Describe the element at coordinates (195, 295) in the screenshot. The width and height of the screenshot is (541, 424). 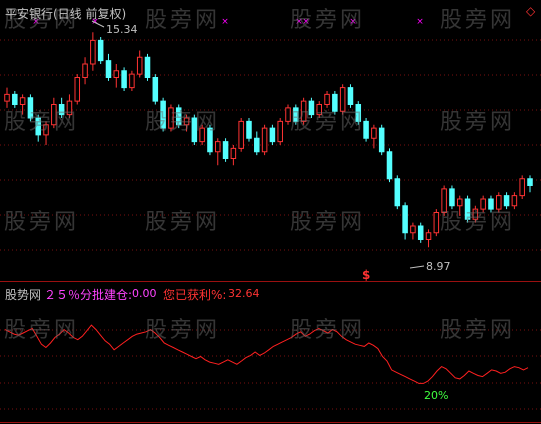
I see `profit-label: 您已获利%:` at that location.